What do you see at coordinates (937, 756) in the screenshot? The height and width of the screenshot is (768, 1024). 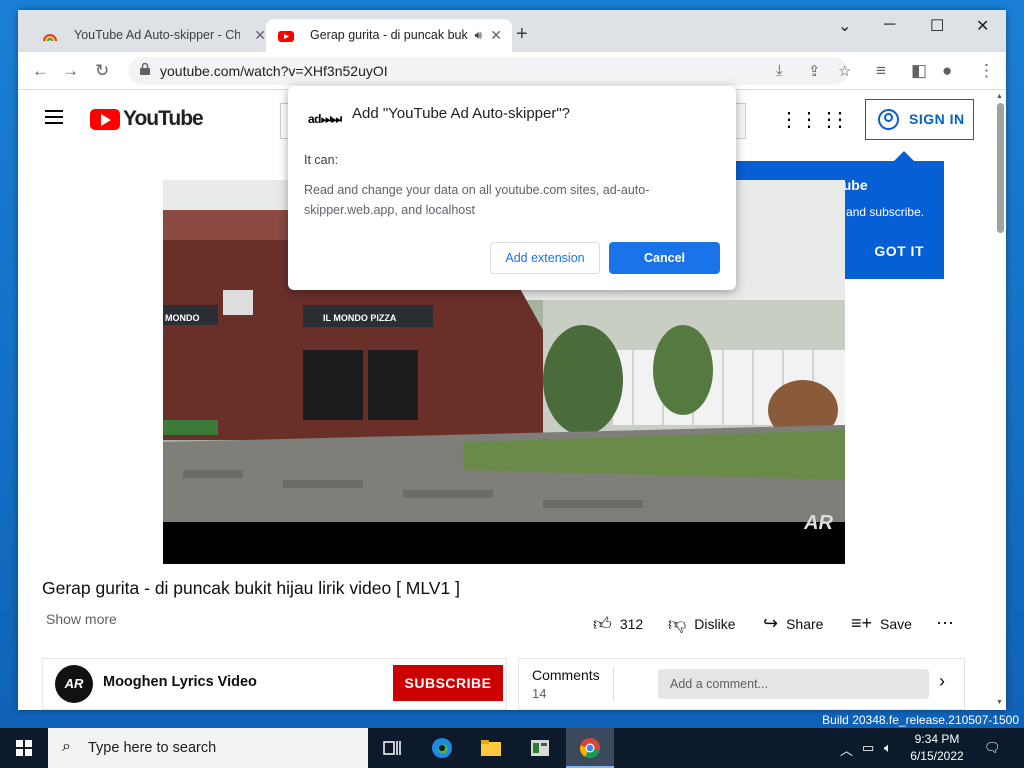 I see `clock-date: 6/15/2022` at bounding box center [937, 756].